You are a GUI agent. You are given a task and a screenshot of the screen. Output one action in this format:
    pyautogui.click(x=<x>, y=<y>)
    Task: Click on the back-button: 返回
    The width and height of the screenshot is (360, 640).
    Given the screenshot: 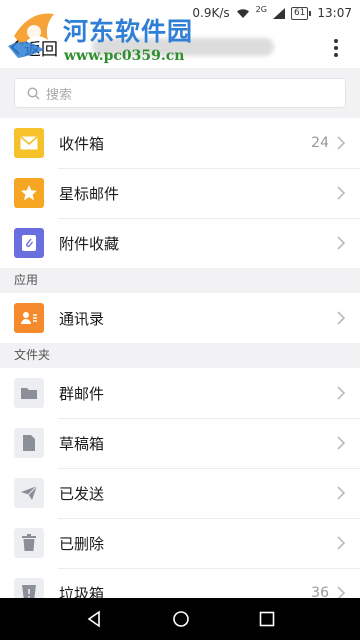 What is the action you would take?
    pyautogui.click(x=33, y=47)
    